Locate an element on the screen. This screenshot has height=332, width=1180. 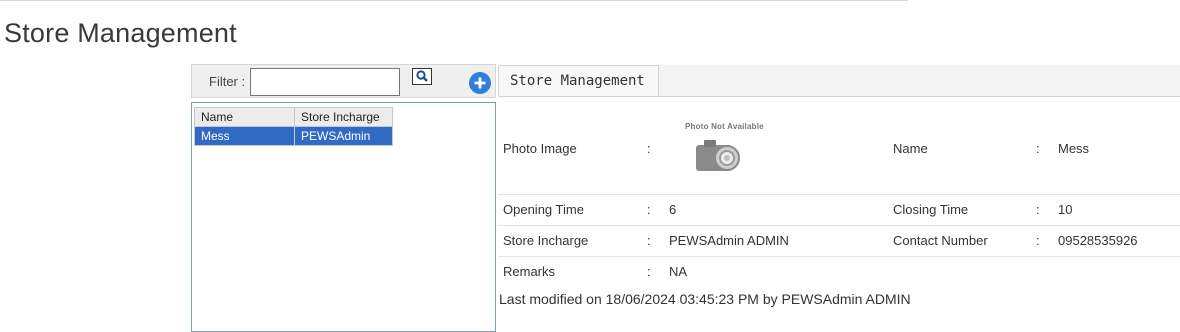
store-grid: Name Store Incharge Mess PEWSAdmin is located at coordinates (293, 126).